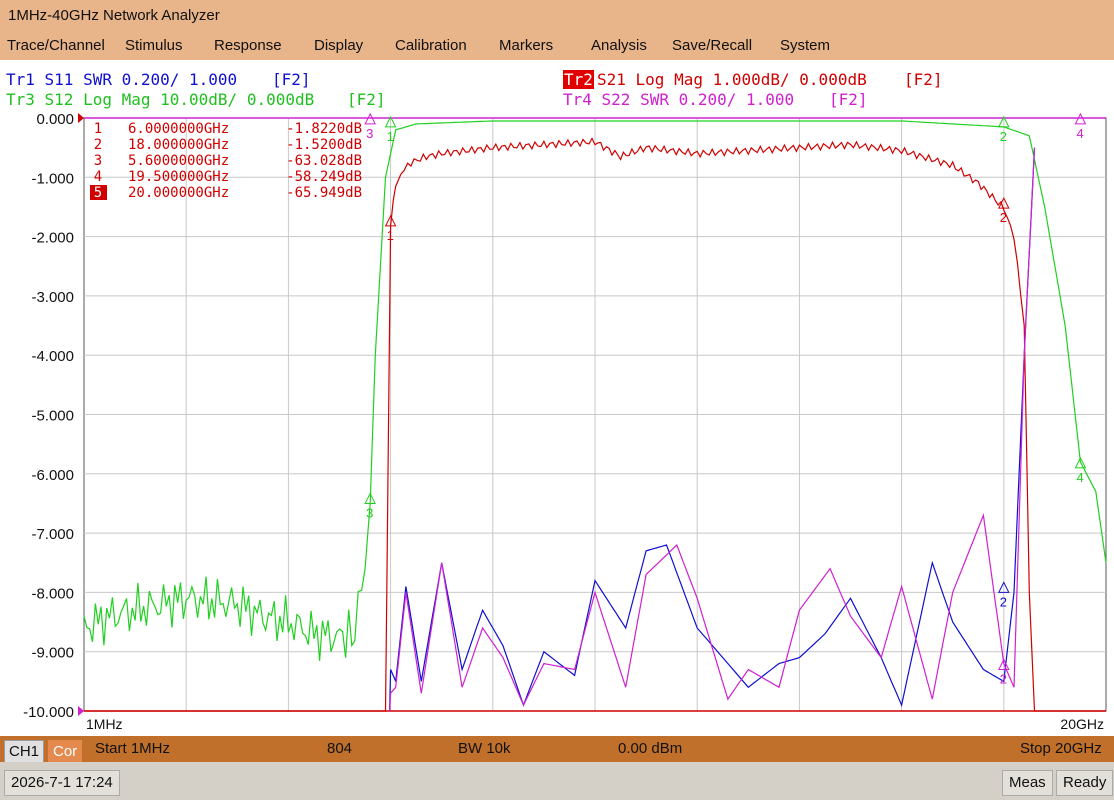  What do you see at coordinates (732, 79) in the screenshot?
I see `trace2-label: S21 Log Mag 1.000dB/ 0.000dB` at bounding box center [732, 79].